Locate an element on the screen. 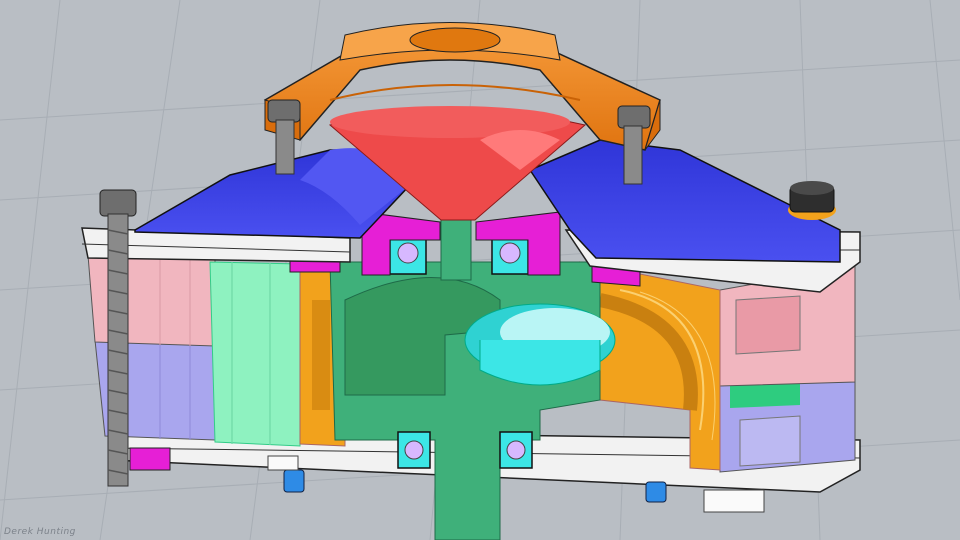 The image size is (960, 540). left-upper-block is located at coordinates (151, 300).